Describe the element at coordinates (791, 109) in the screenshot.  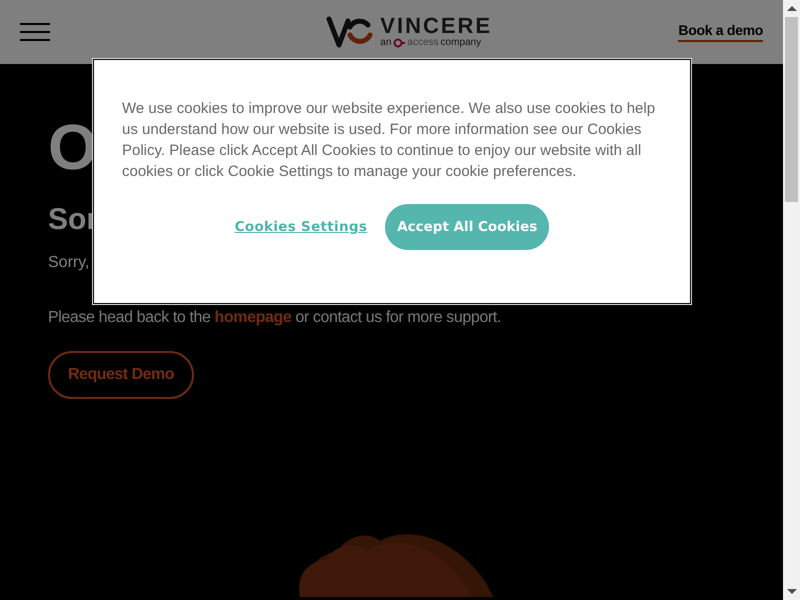
I see `scrollbar-thumb` at that location.